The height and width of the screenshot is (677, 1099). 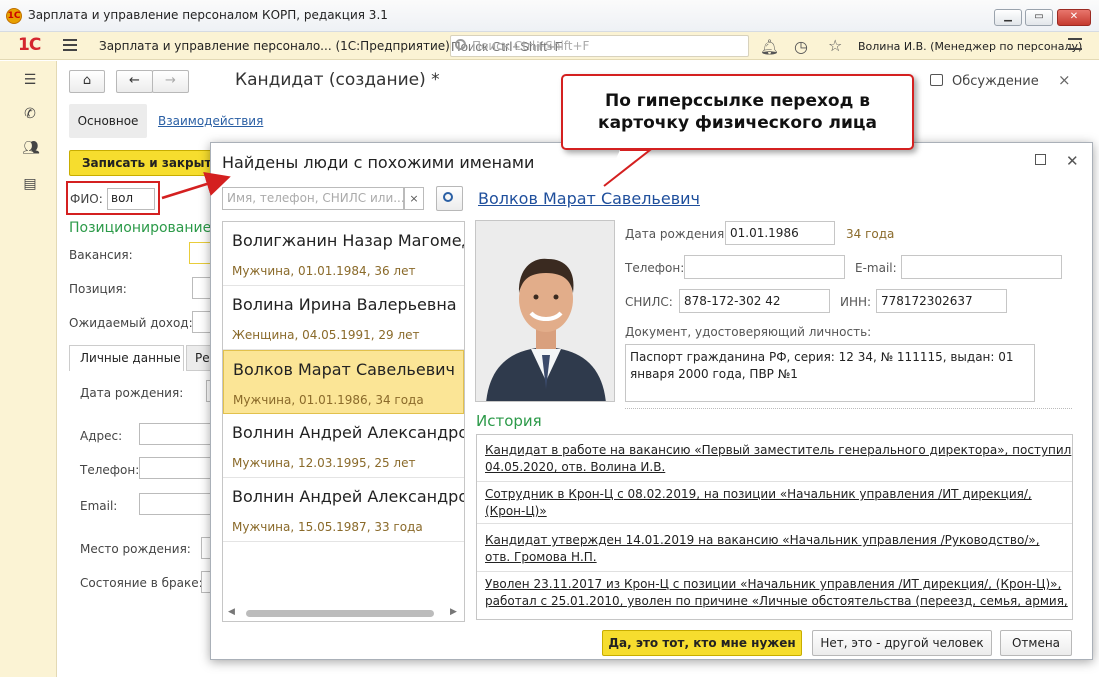 I want to click on person-card-link: Волков Марат Савельевич, so click(x=589, y=198).